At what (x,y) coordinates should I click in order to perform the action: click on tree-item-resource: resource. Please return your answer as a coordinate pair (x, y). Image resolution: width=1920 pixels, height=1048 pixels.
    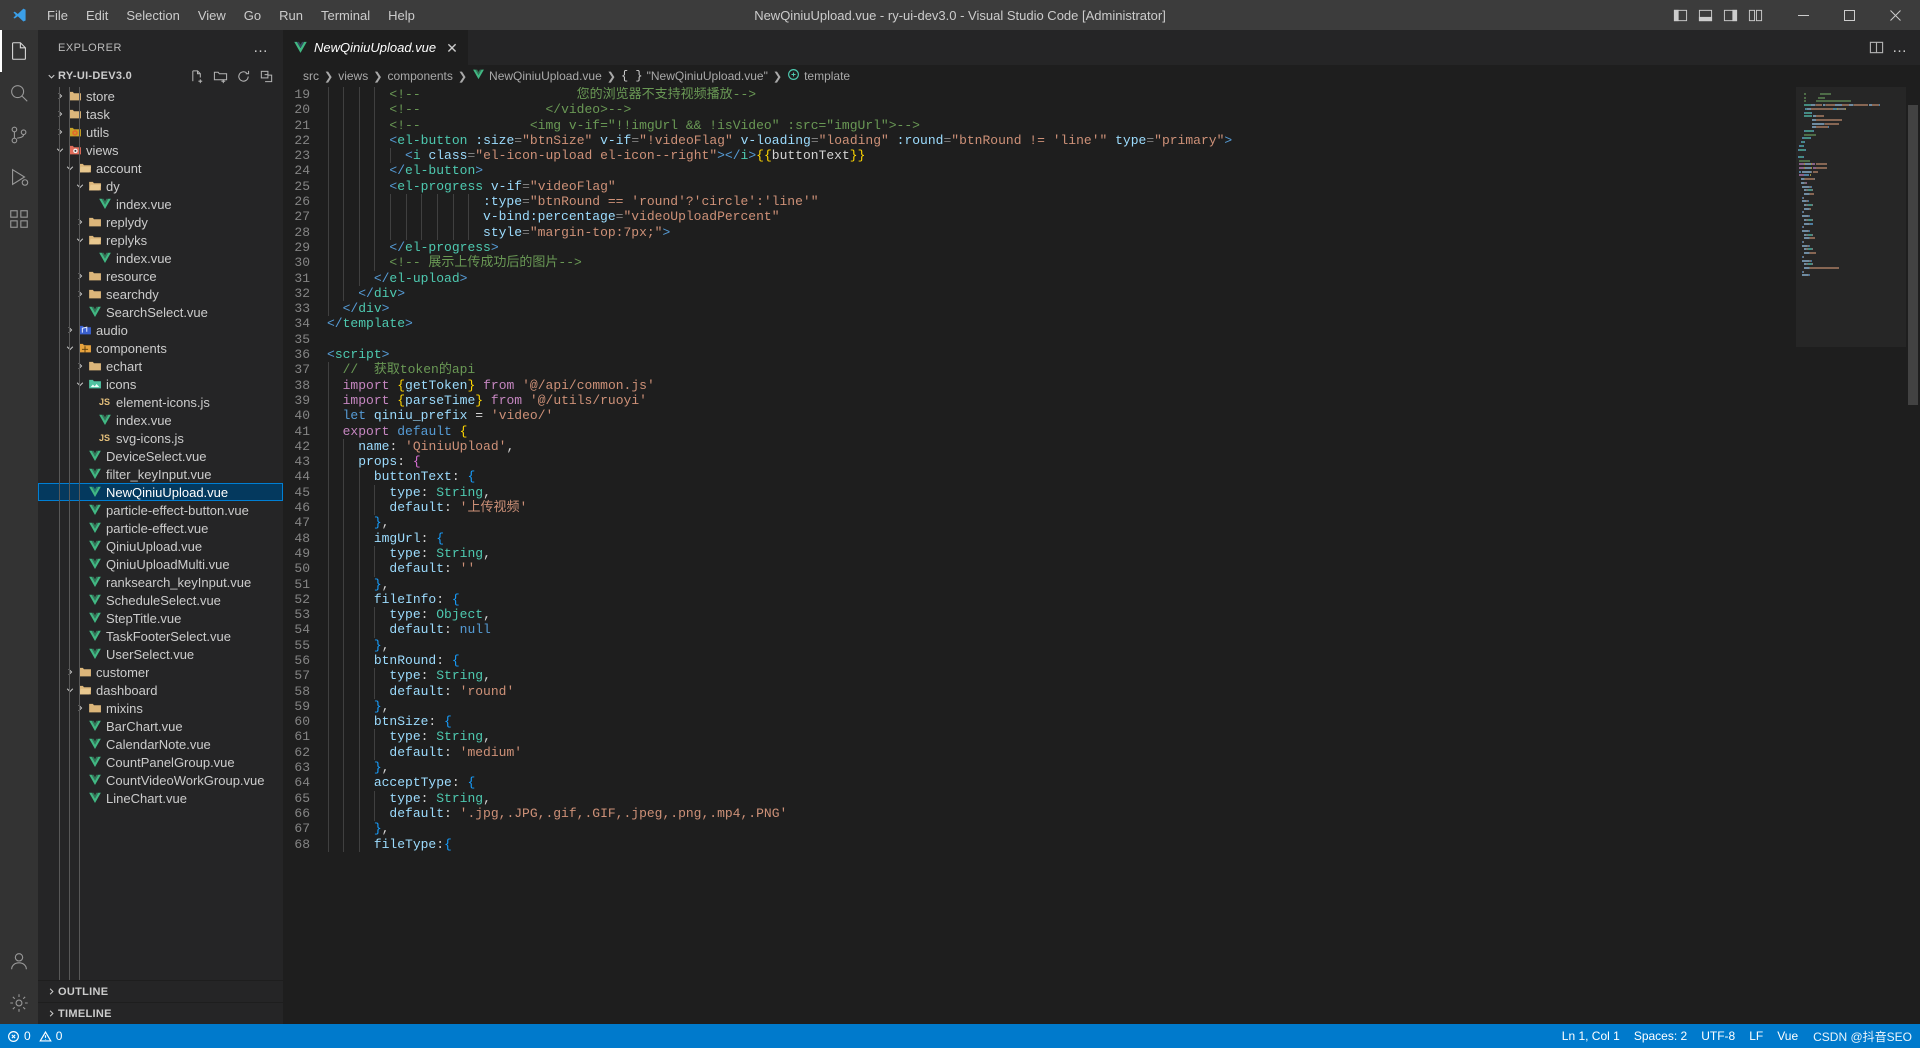
    Looking at the image, I should click on (160, 276).